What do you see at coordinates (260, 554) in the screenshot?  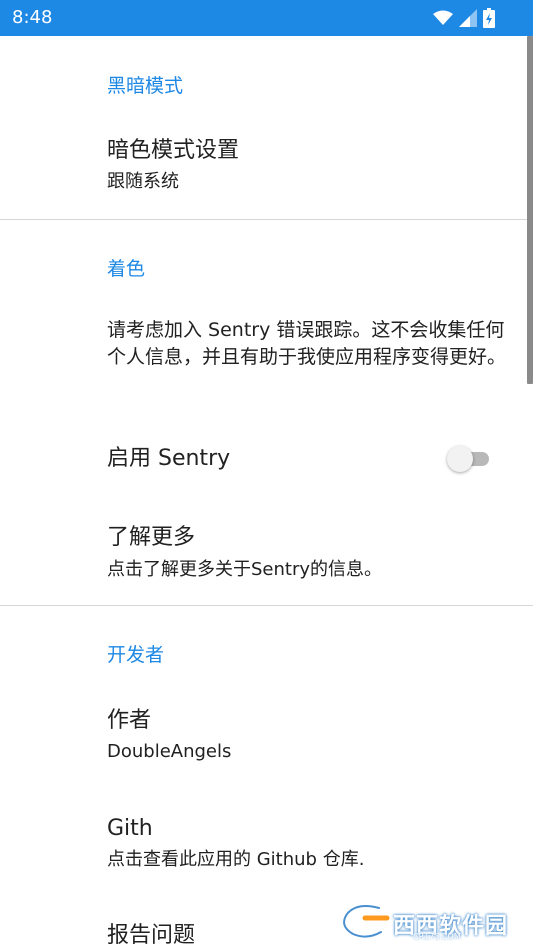 I see `learn-more-row` at bounding box center [260, 554].